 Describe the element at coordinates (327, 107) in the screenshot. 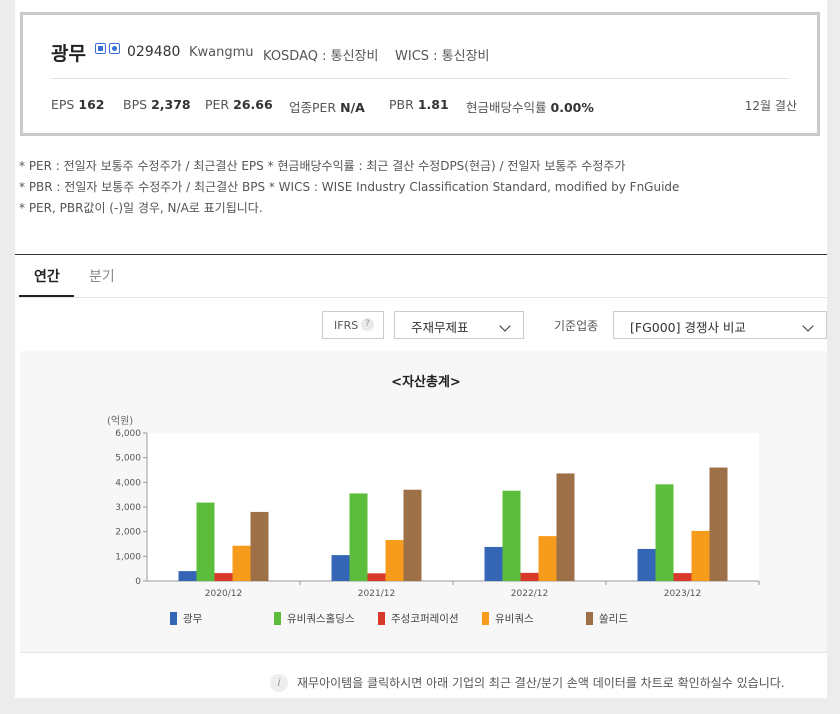

I see `metric-industry-per: 업종PER N/A` at that location.